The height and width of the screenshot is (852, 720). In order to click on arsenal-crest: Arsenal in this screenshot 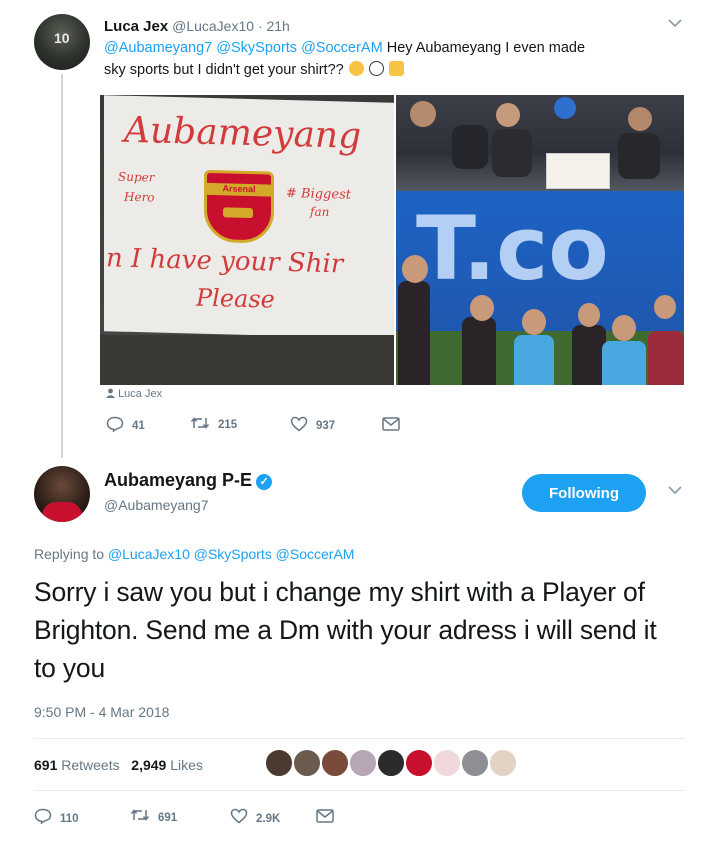, I will do `click(239, 206)`.